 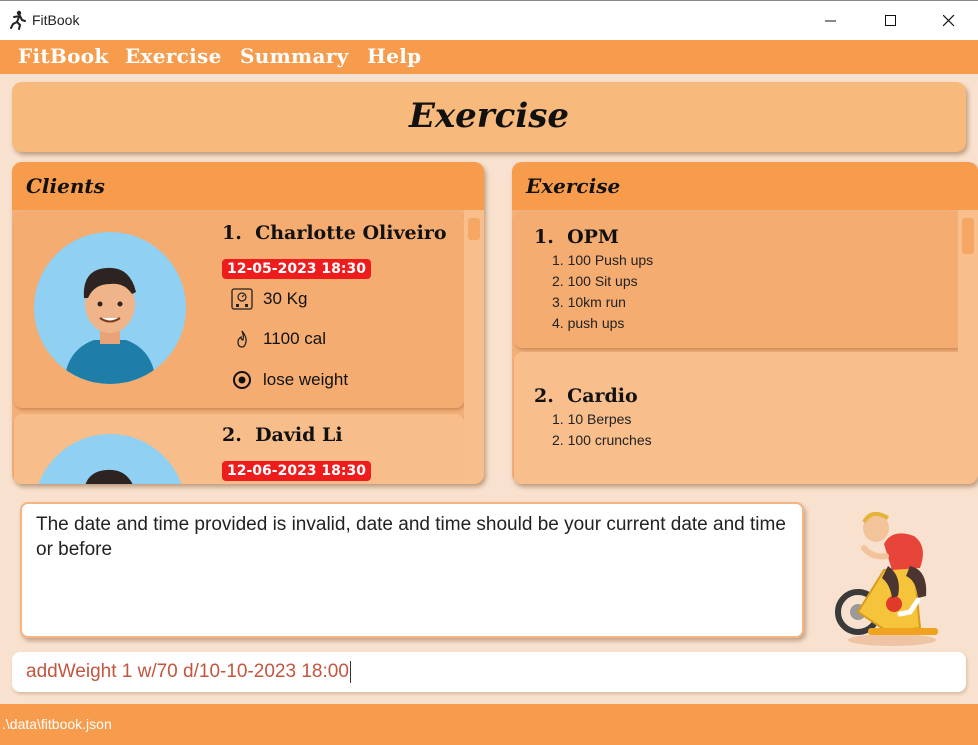 What do you see at coordinates (242, 299) in the screenshot?
I see `scale-icon` at bounding box center [242, 299].